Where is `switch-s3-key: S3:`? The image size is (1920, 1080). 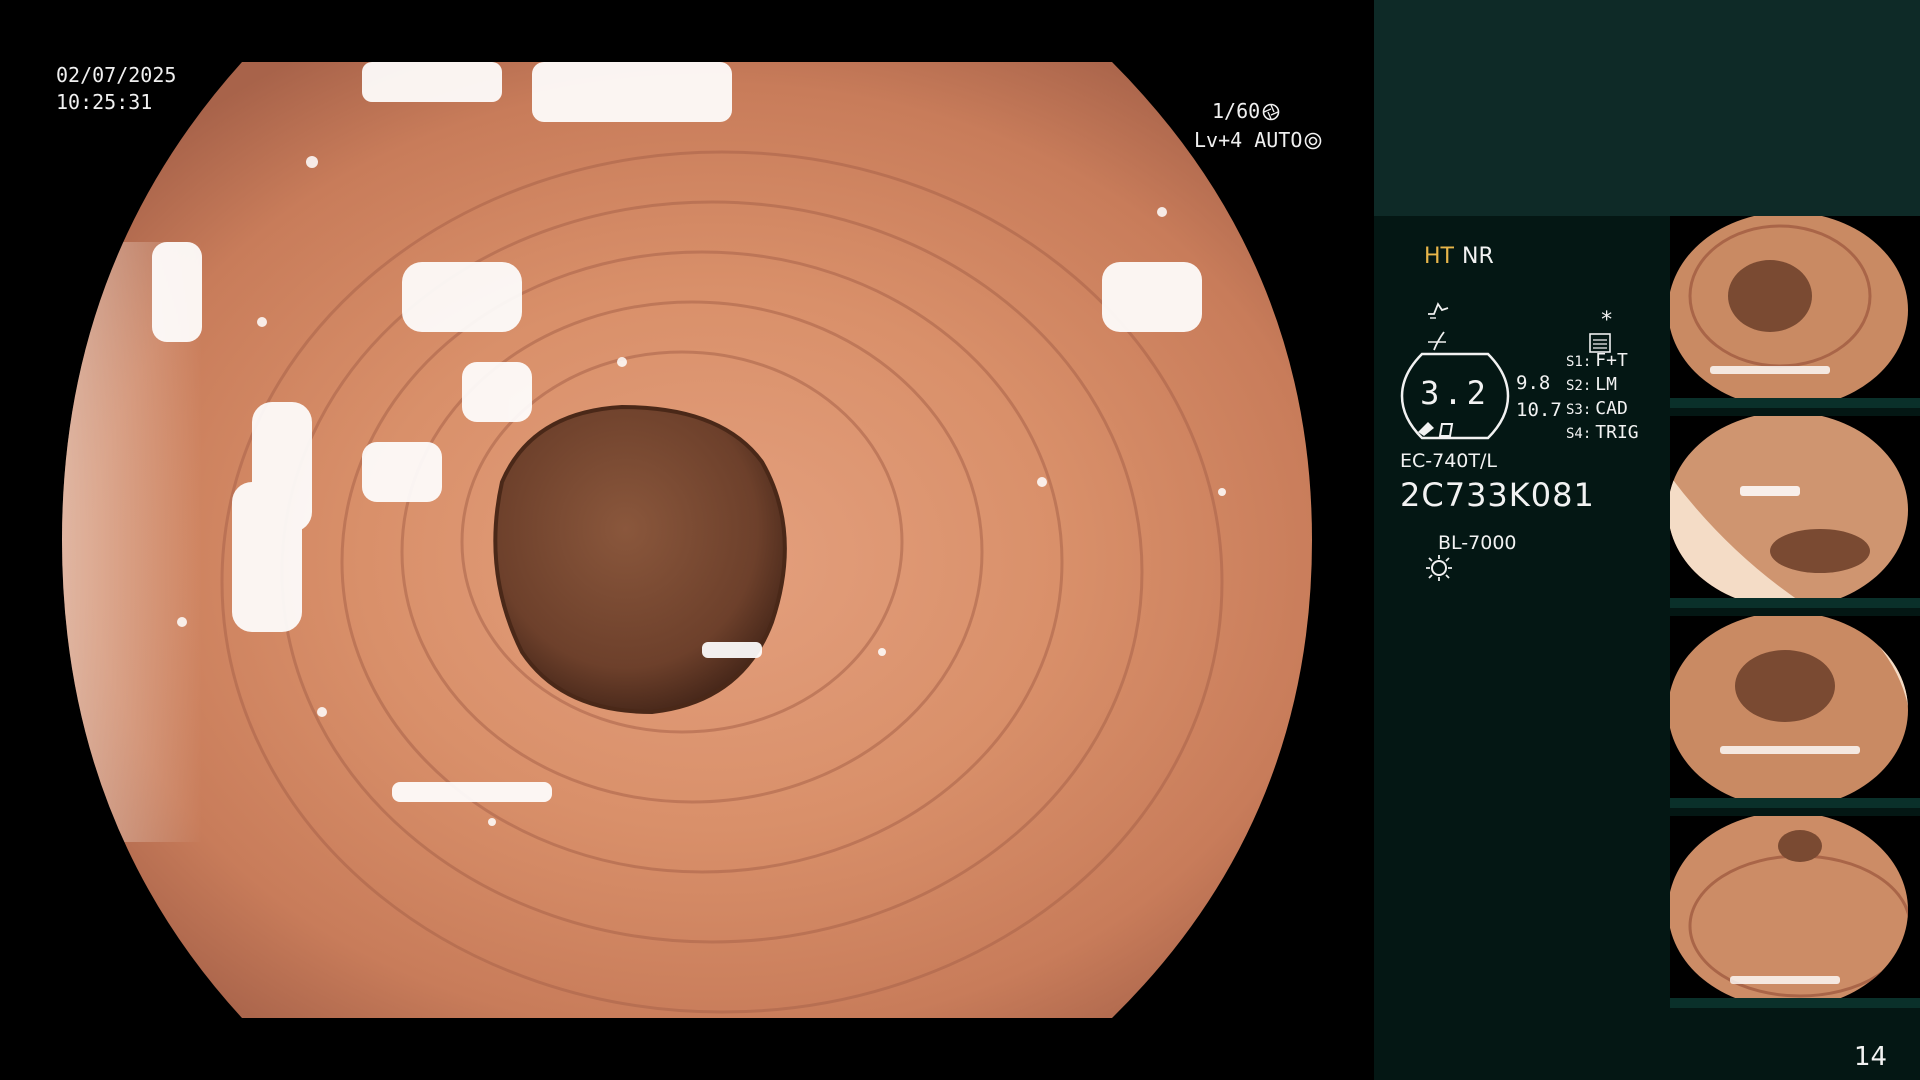 switch-s3-key: S3: is located at coordinates (1579, 410).